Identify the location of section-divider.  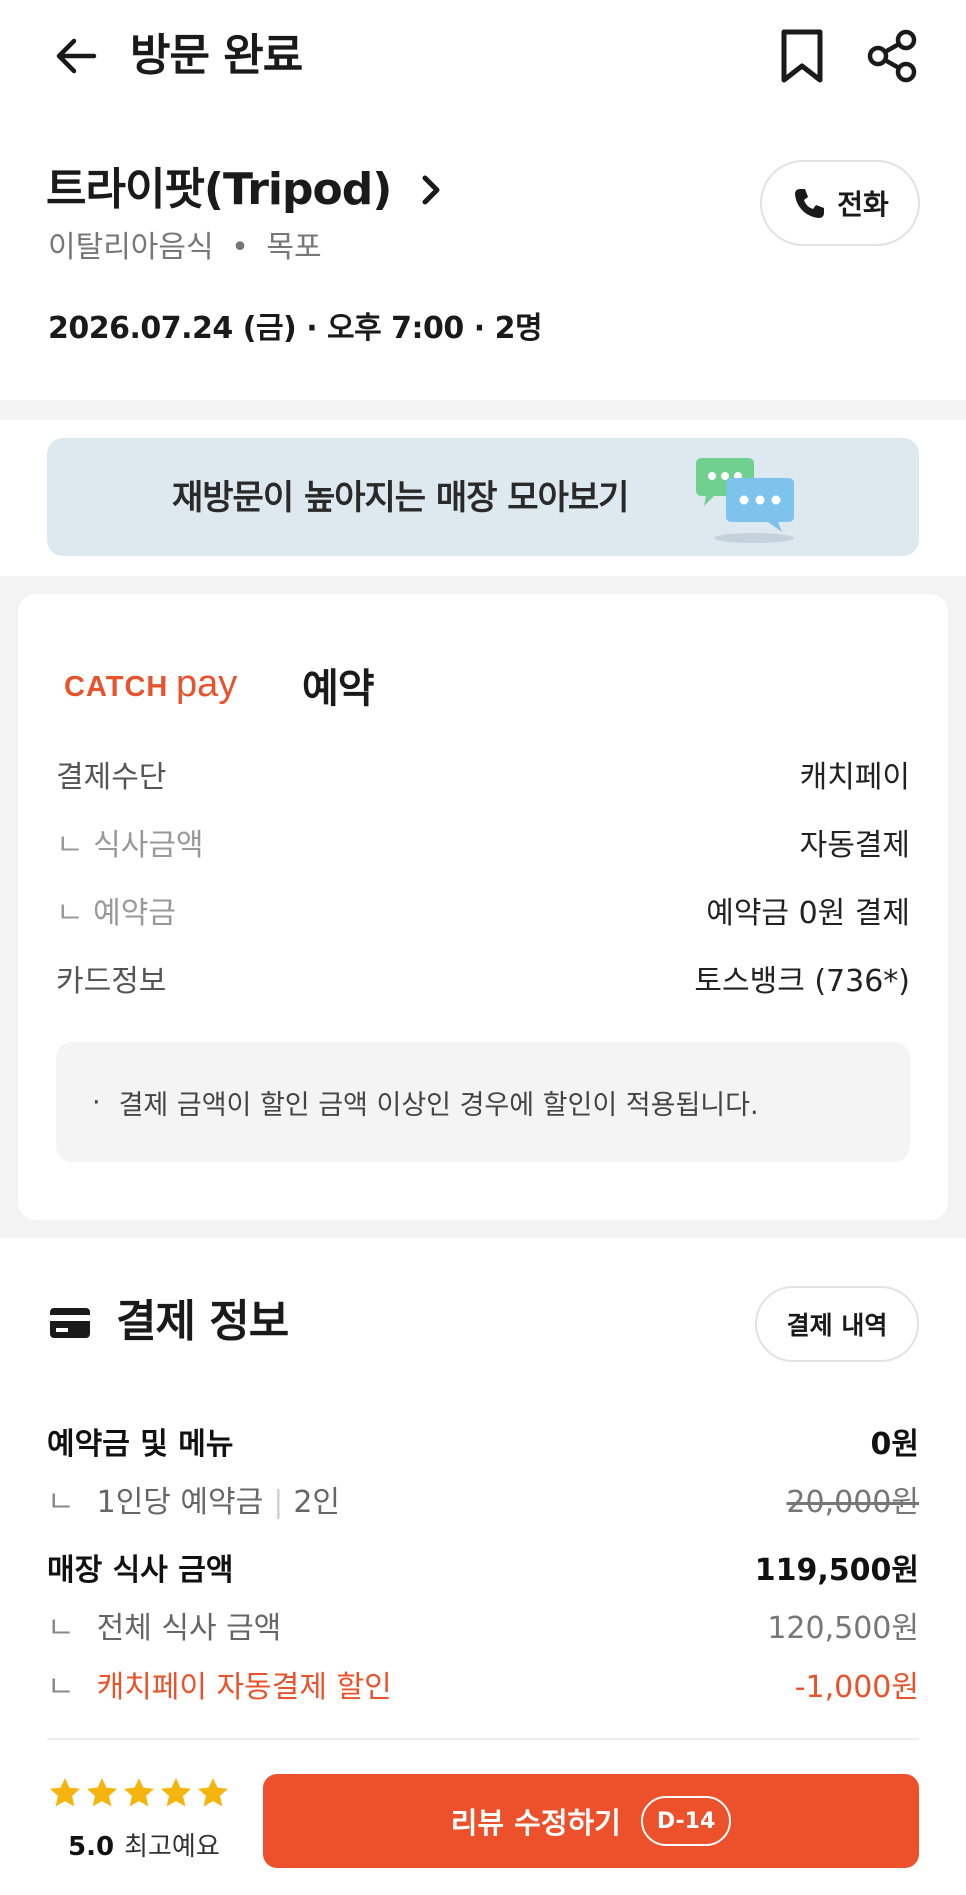
(483, 410).